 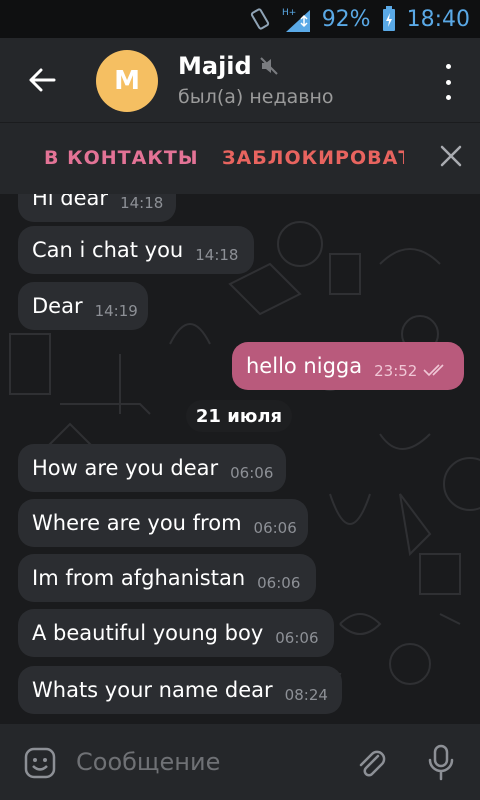 I want to click on message-text: hello nigga, so click(x=304, y=366).